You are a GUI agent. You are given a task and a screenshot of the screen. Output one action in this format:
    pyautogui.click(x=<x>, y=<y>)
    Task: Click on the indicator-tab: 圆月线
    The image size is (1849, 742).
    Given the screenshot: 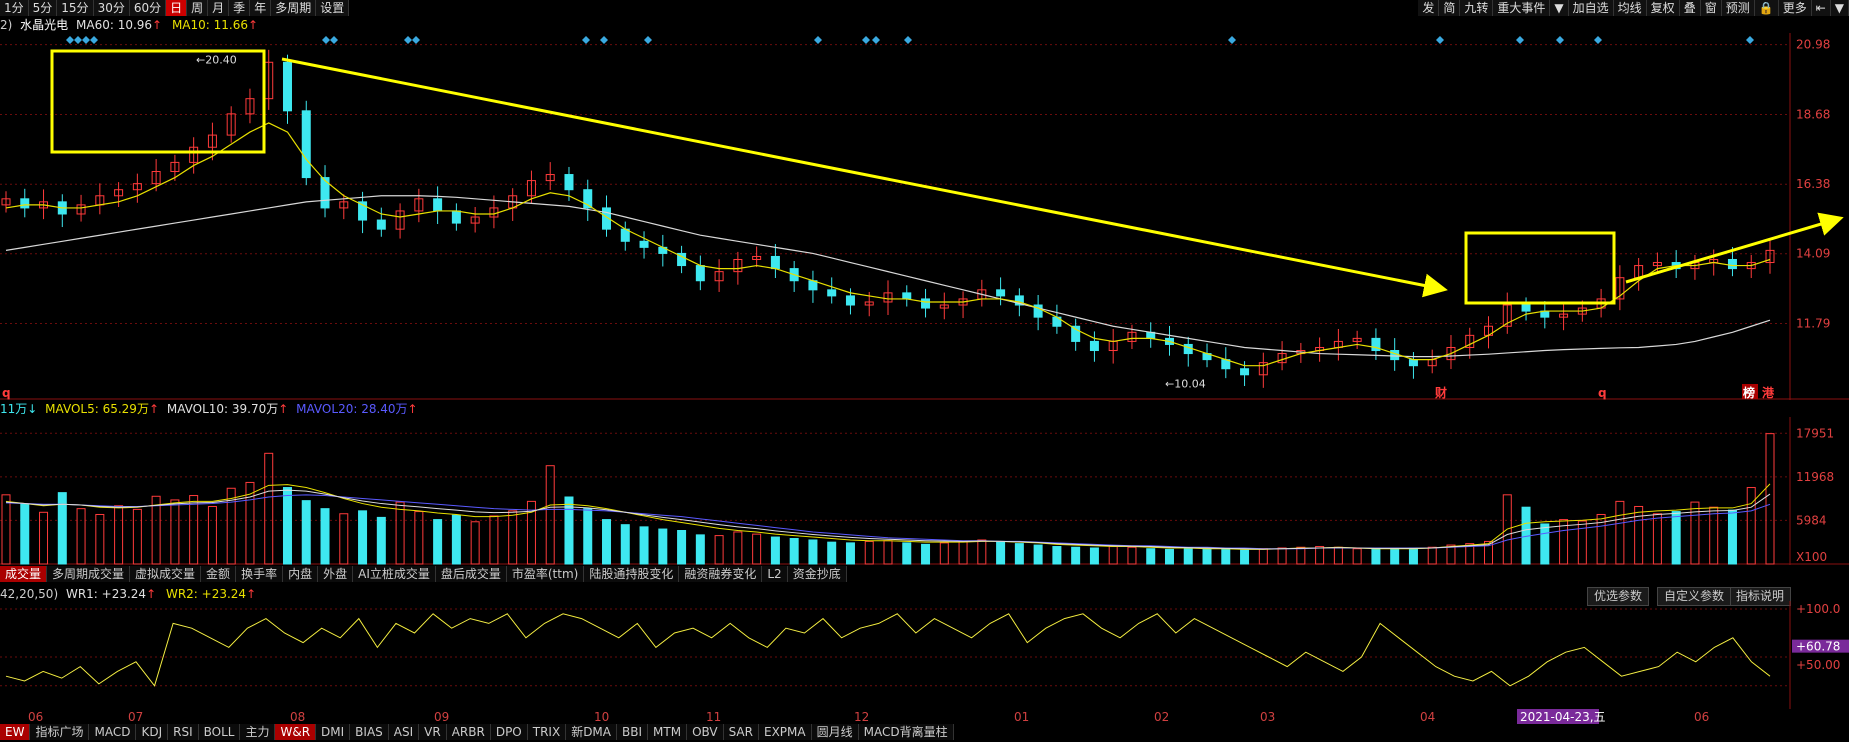 What is the action you would take?
    pyautogui.click(x=835, y=732)
    